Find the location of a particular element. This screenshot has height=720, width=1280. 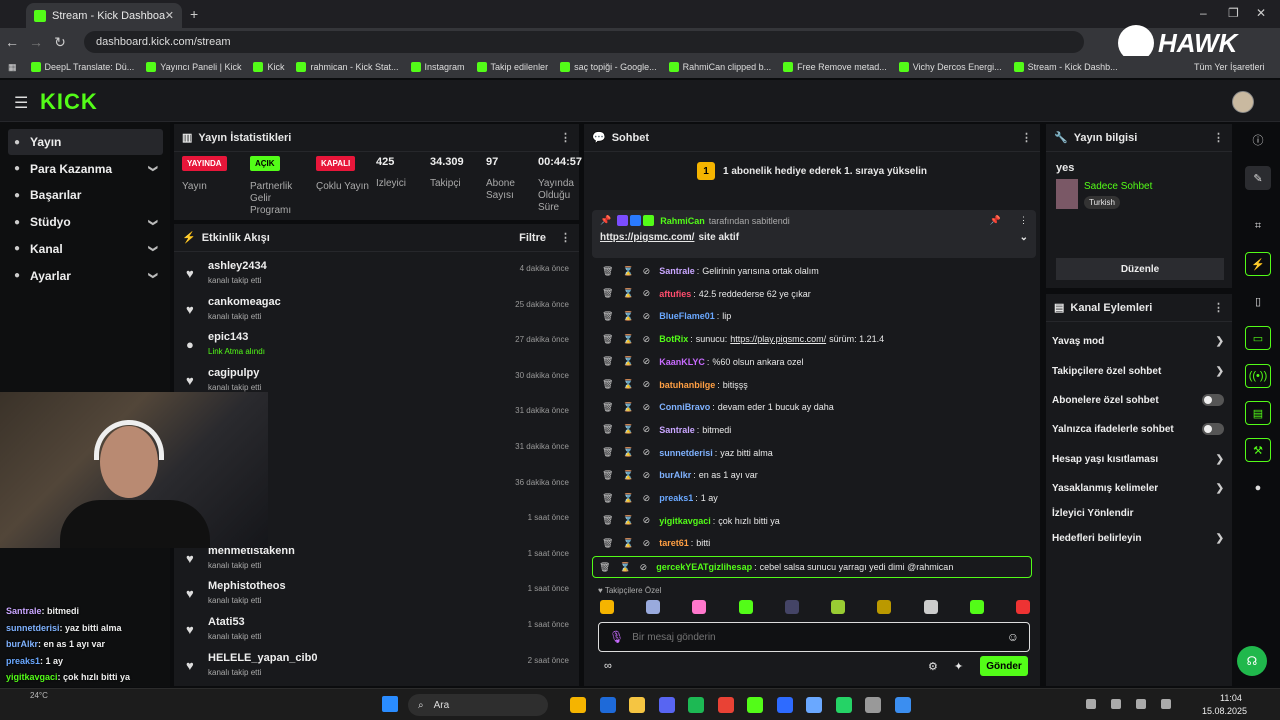

back-icon: ← is located at coordinates (12, 42).